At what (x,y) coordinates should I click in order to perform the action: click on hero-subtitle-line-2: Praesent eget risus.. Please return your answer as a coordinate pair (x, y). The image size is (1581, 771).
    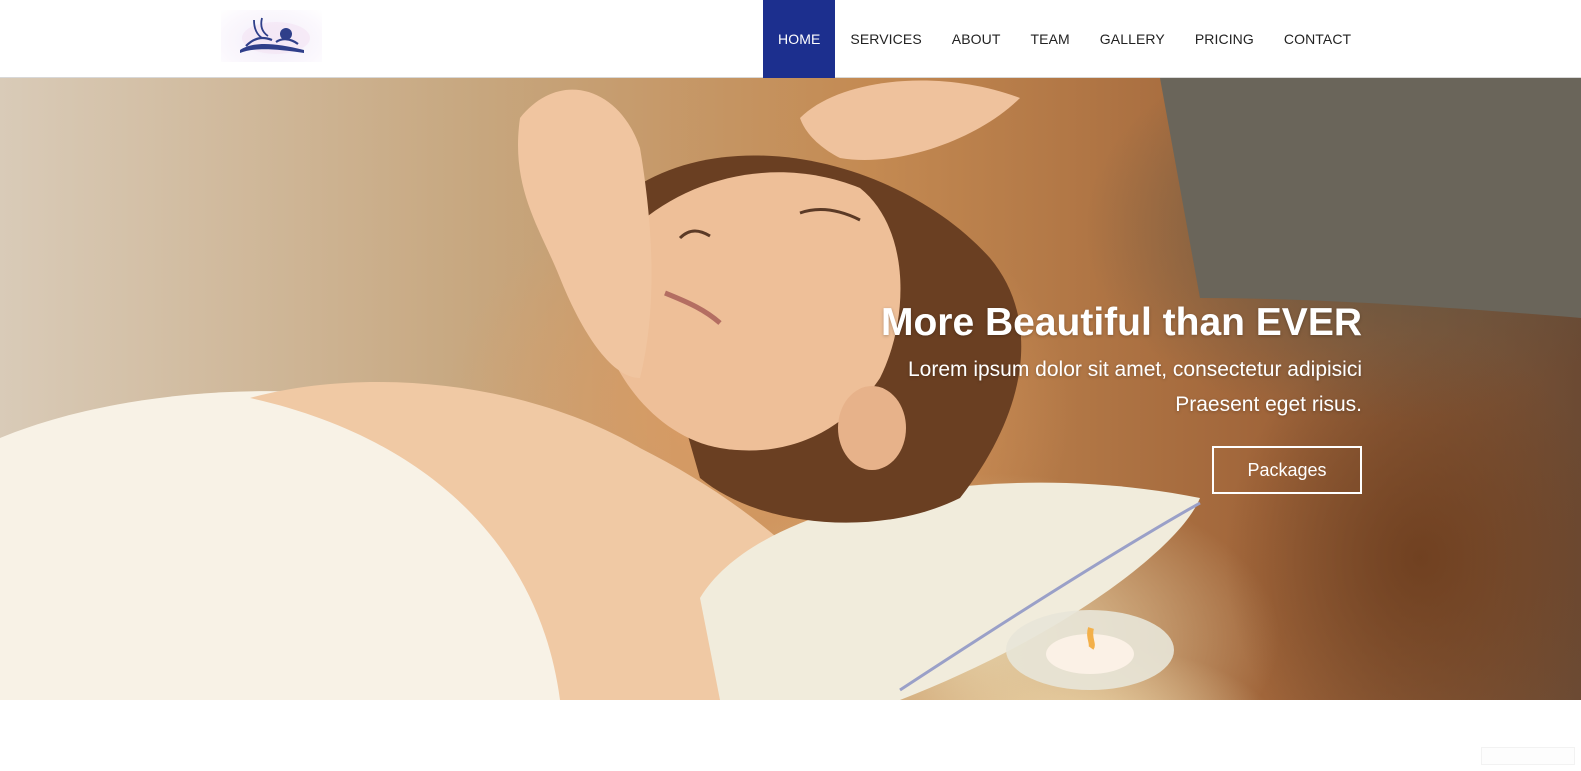
    Looking at the image, I should click on (1268, 404).